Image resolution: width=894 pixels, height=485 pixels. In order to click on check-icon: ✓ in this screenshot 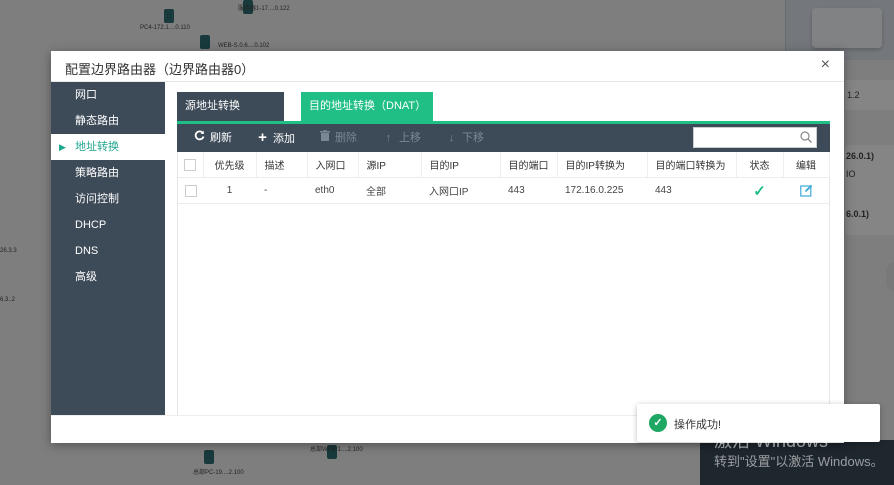, I will do `click(759, 191)`.